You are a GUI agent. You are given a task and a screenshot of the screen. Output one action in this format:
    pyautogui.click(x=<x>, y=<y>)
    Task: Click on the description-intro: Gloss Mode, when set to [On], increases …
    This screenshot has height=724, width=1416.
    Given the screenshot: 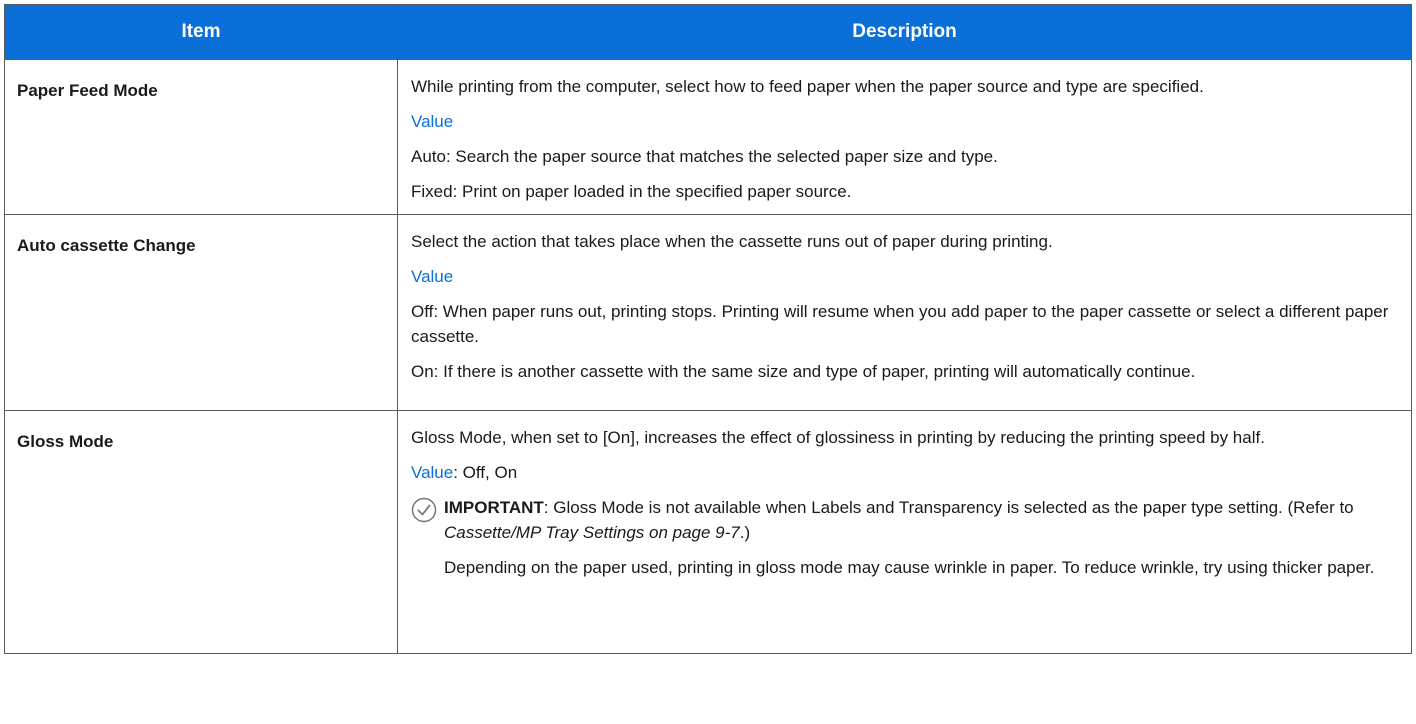 What is the action you would take?
    pyautogui.click(x=838, y=437)
    